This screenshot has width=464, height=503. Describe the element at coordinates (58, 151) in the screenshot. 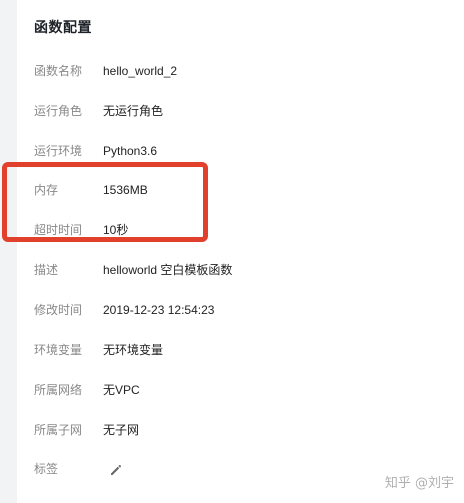

I see `field-label: 运行环境` at that location.